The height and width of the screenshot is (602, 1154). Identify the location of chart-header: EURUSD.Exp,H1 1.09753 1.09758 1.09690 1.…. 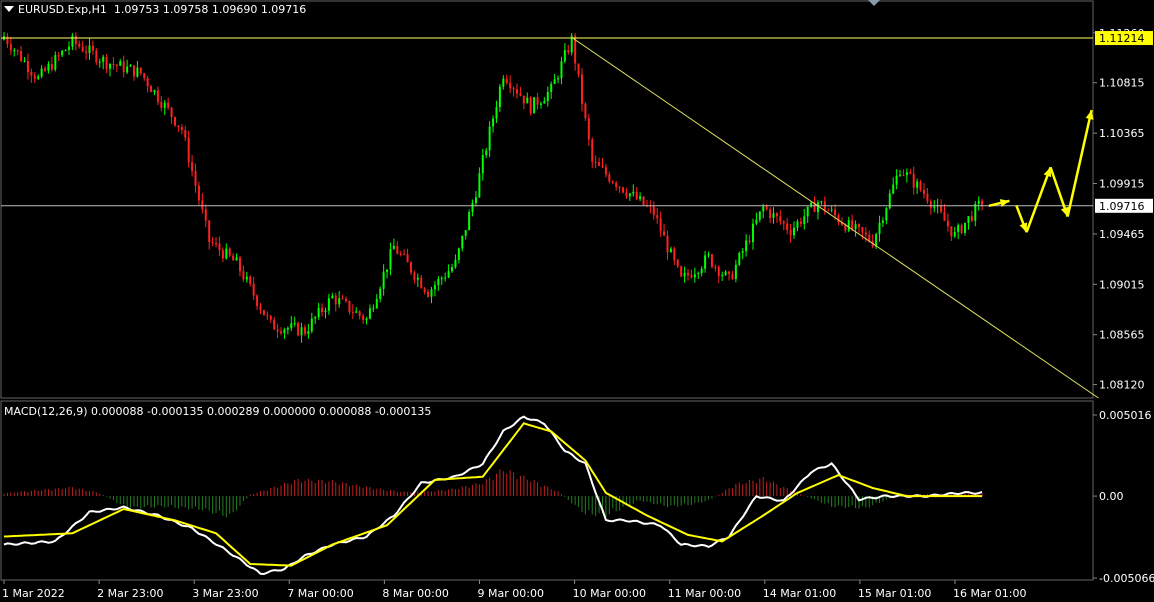
(155, 9).